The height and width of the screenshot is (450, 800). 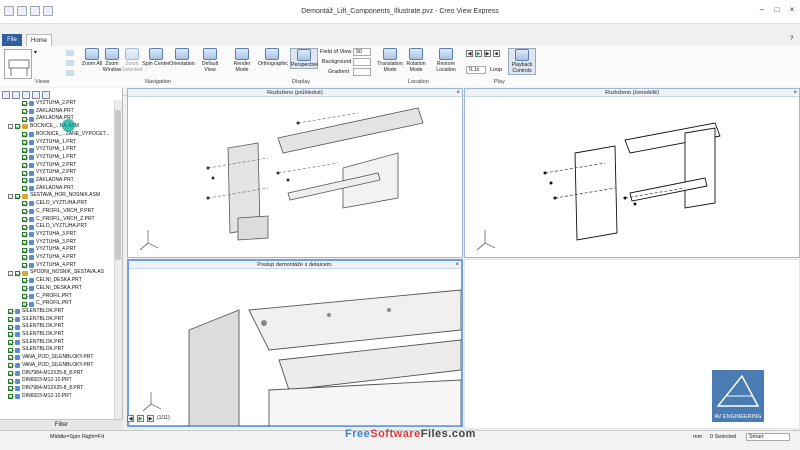 I want to click on tab-file: File, so click(x=12, y=40).